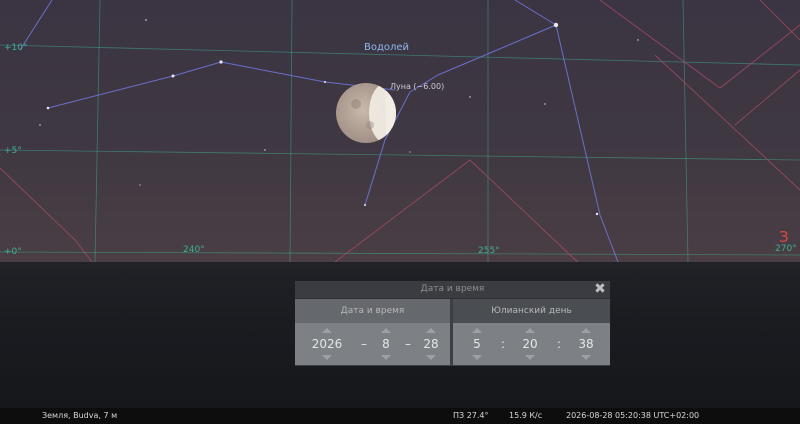 The image size is (800, 424). I want to click on minute-value: 20, so click(530, 344).